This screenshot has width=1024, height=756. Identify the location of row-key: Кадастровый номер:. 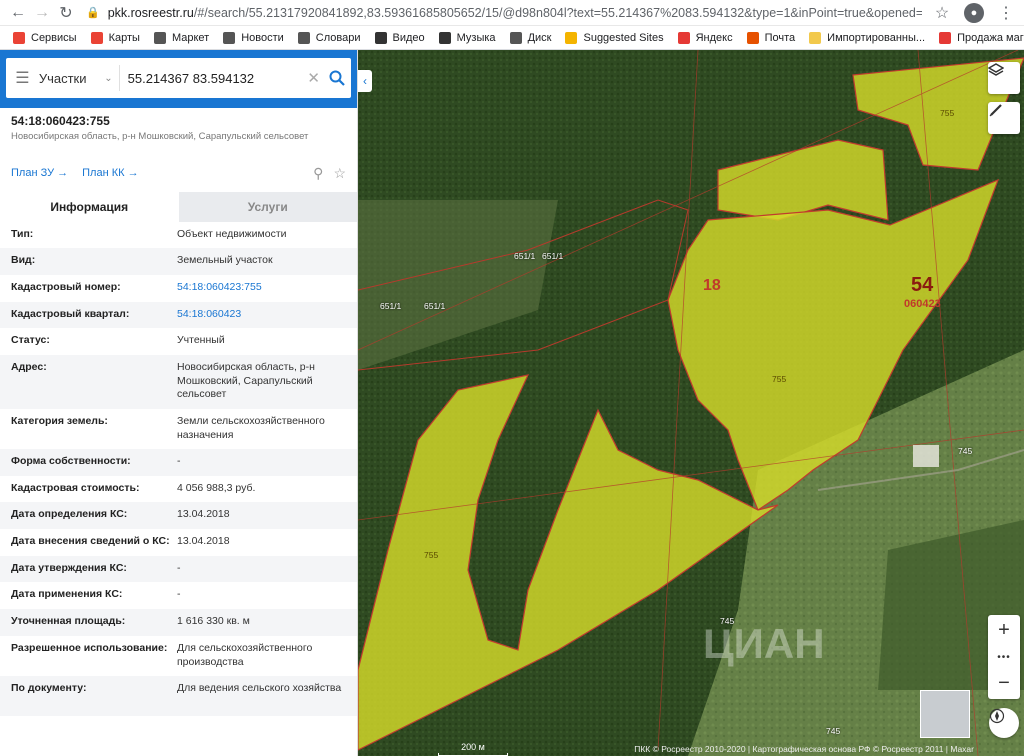
(66, 287).